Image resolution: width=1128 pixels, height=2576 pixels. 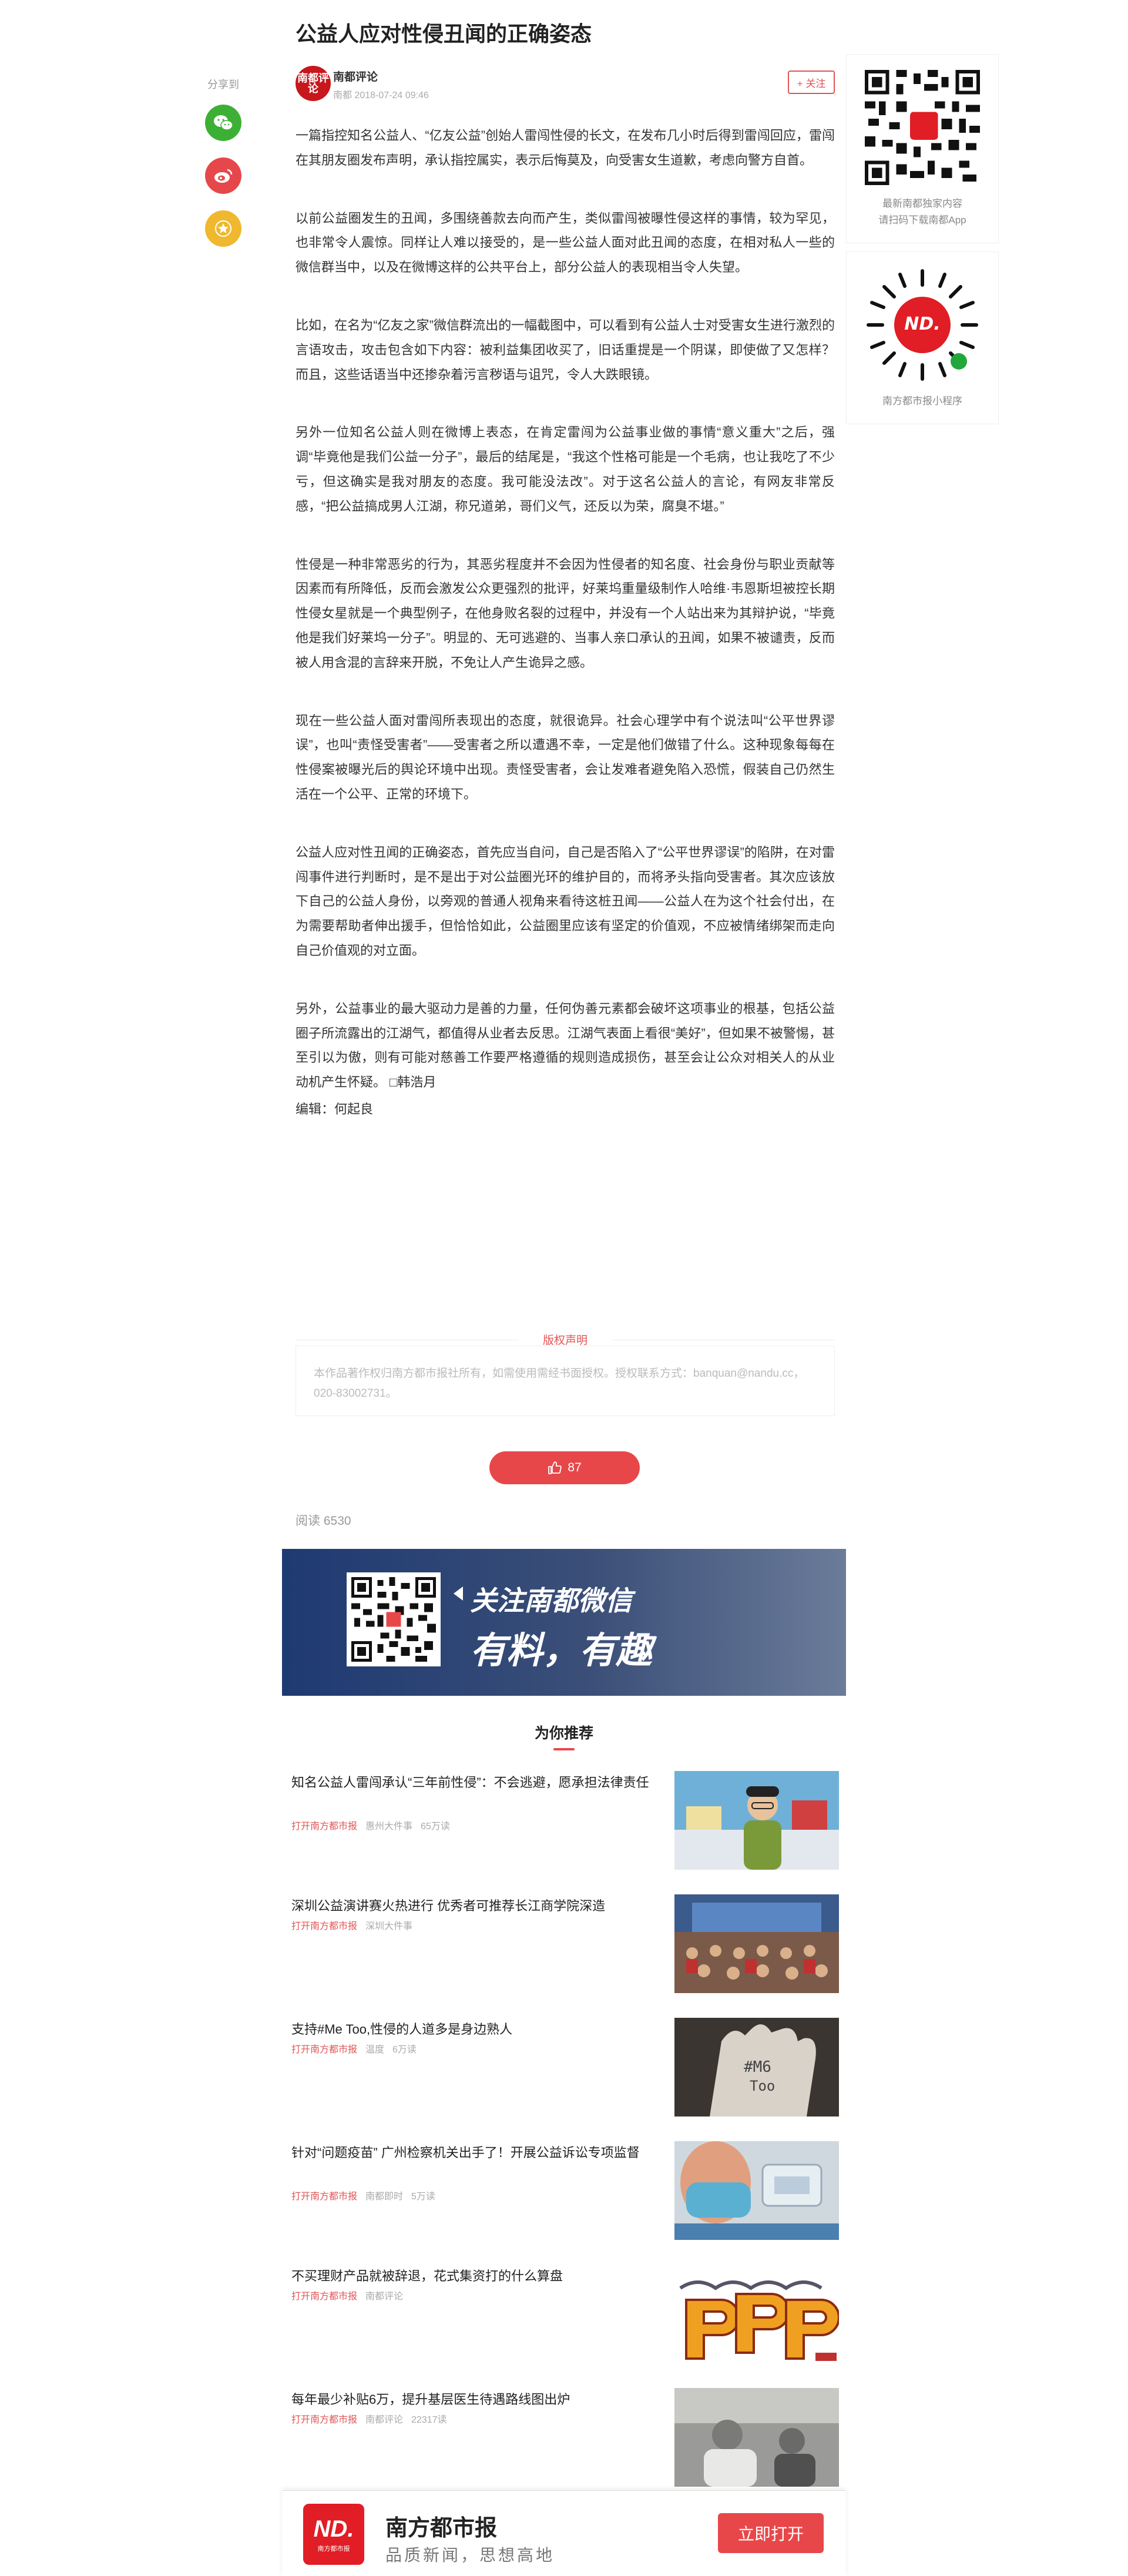 What do you see at coordinates (333, 2549) in the screenshot?
I see `logo-subtext: 南方都市报` at bounding box center [333, 2549].